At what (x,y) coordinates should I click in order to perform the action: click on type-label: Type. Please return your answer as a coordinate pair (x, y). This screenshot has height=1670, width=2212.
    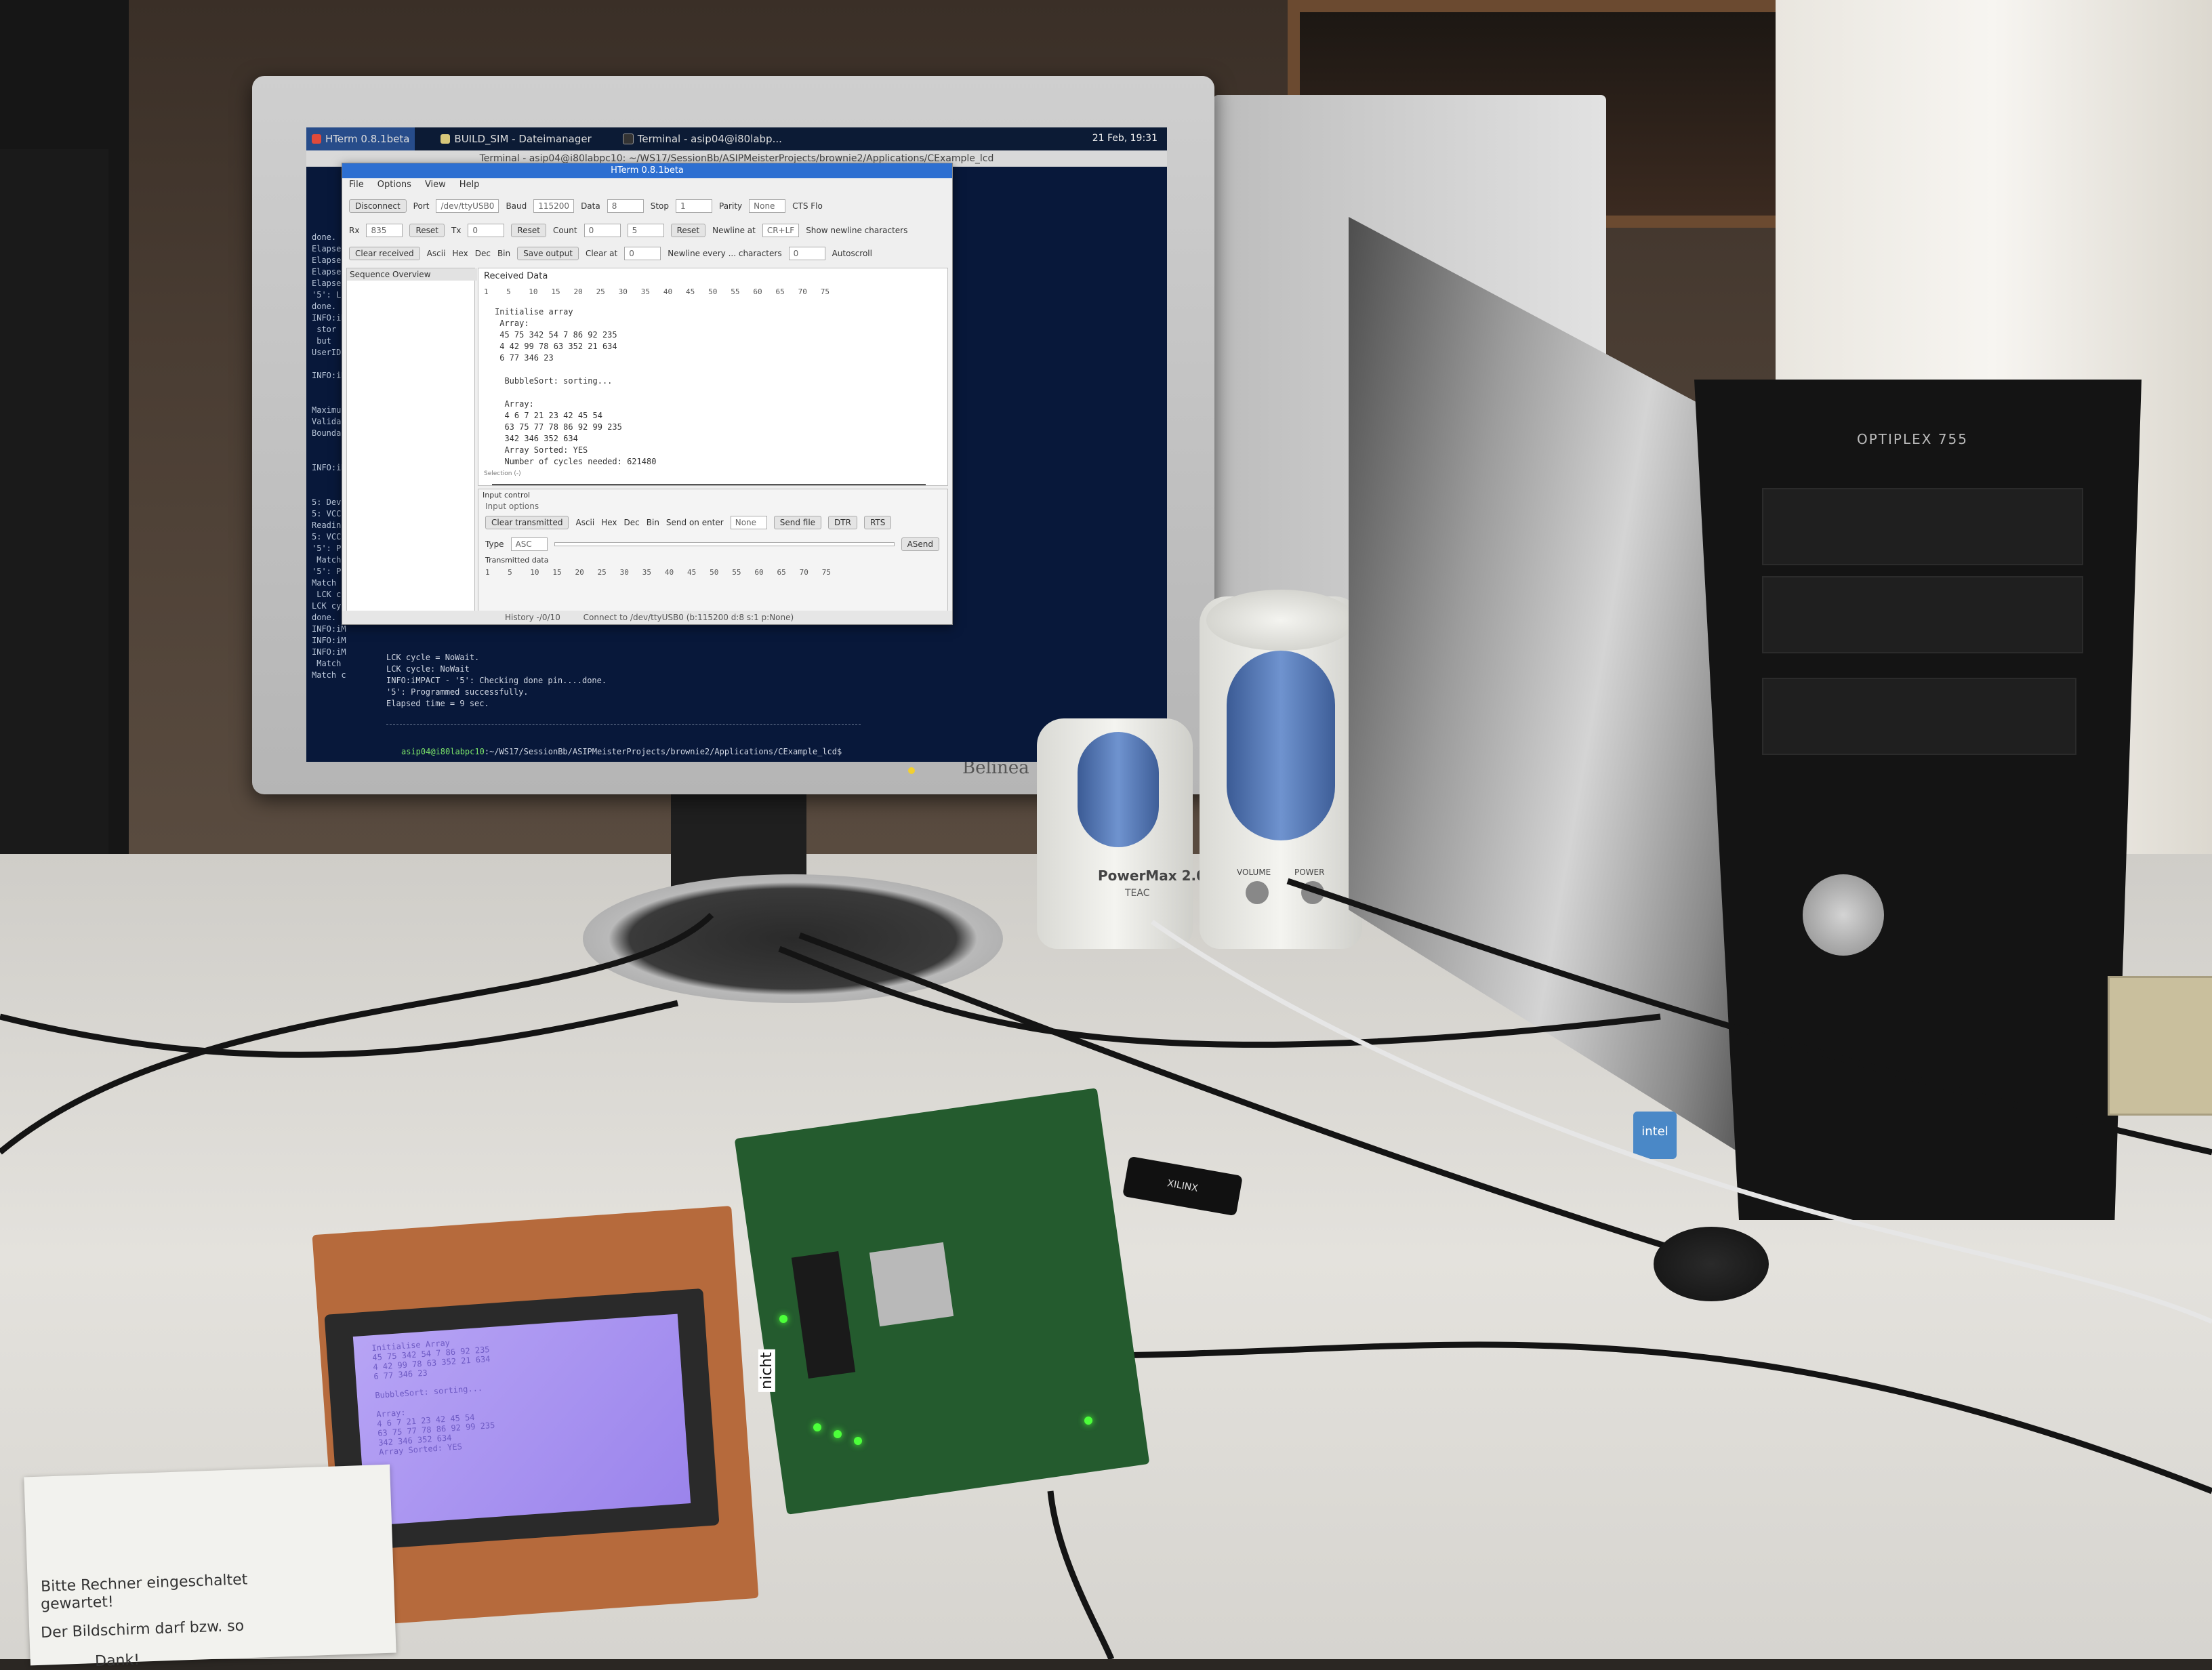
    Looking at the image, I should click on (495, 544).